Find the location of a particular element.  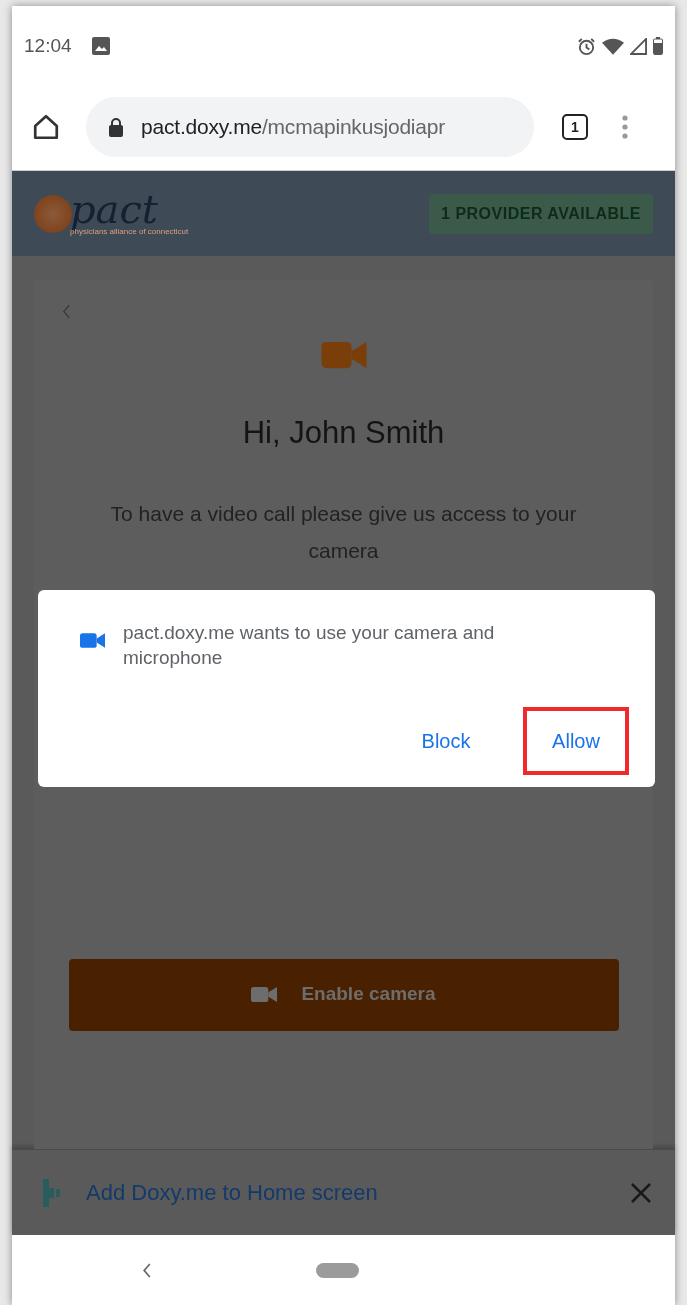

more-options-icon is located at coordinates (625, 127).